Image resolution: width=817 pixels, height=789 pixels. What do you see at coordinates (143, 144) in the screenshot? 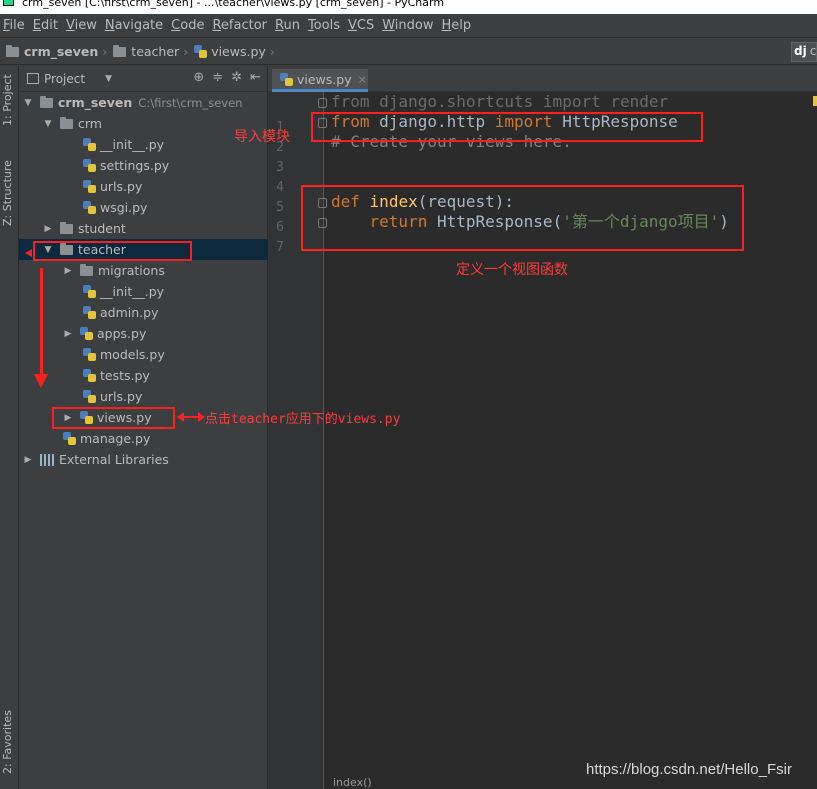
I see `tree-item-crm-init: __init__.py` at bounding box center [143, 144].